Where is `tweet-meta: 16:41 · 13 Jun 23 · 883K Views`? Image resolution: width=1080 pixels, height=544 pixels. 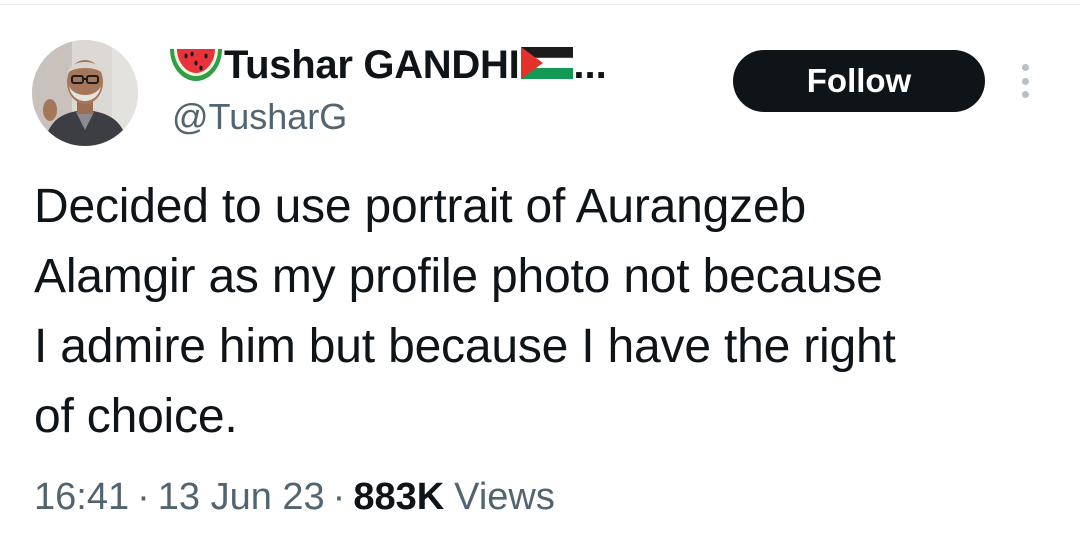
tweet-meta: 16:41 · 13 Jun 23 · 883K Views is located at coordinates (294, 497).